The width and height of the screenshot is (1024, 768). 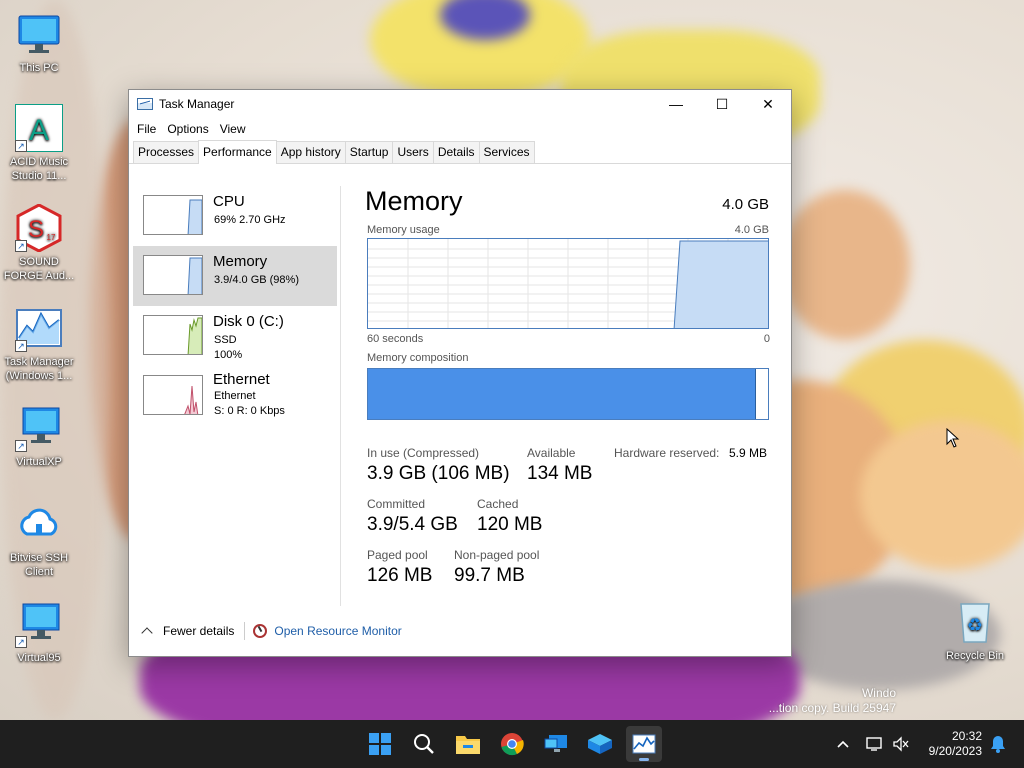 I want to click on show-hidden-icons-button, so click(x=843, y=744).